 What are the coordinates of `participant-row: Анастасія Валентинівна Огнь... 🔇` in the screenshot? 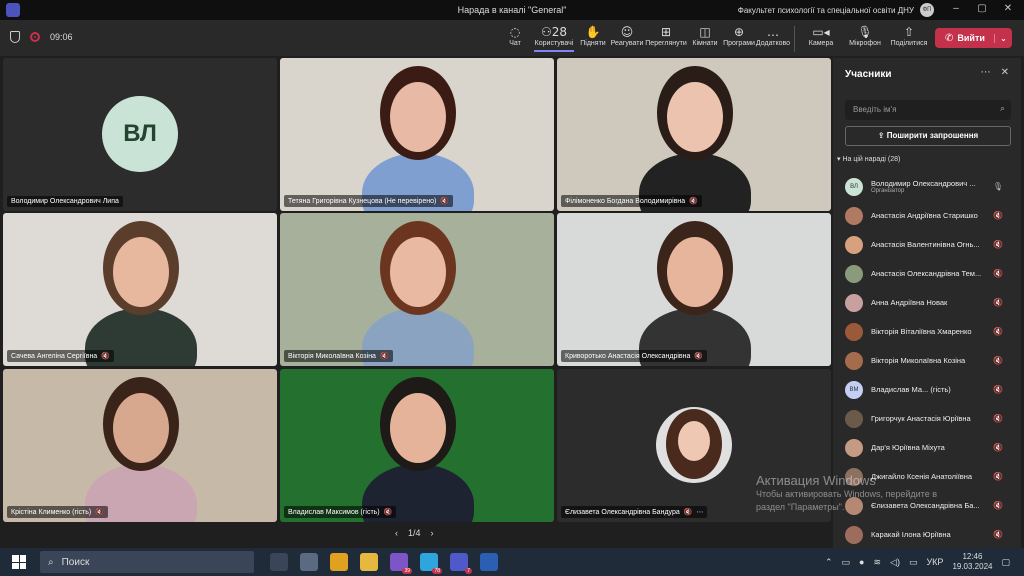 It's located at (927, 244).